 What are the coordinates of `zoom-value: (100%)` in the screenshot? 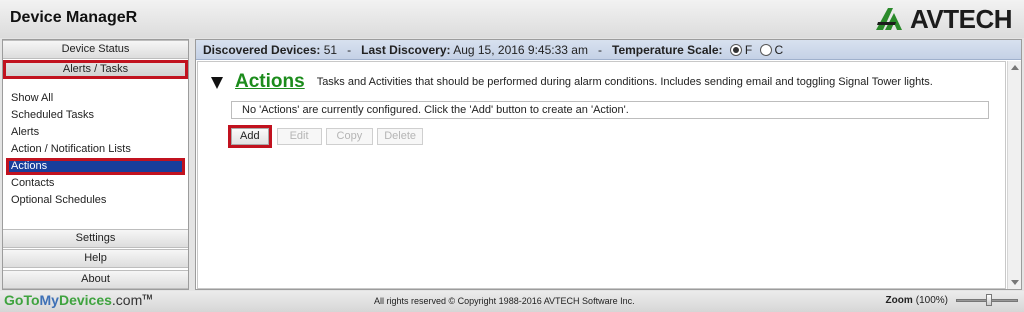 It's located at (931, 300).